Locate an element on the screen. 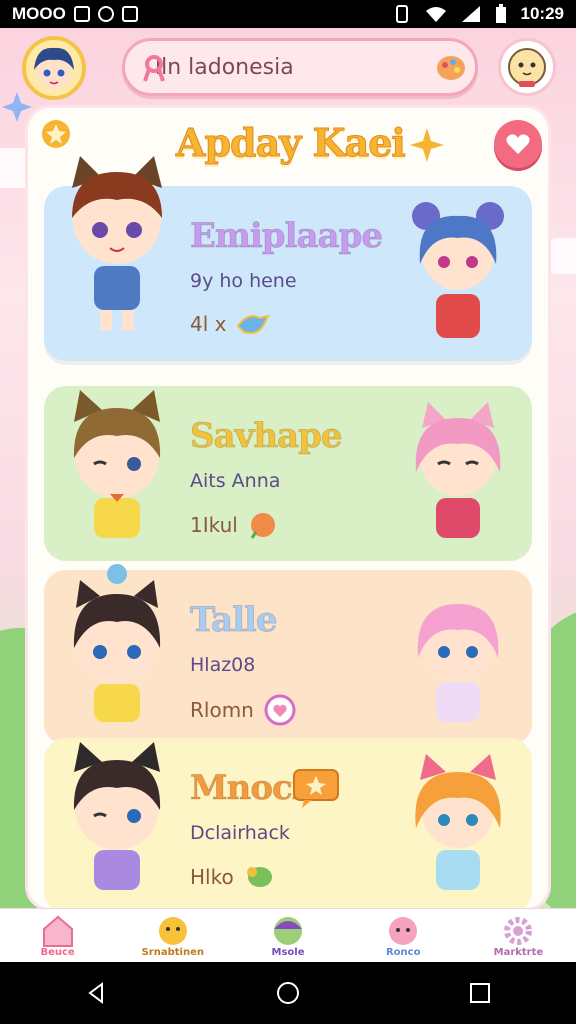 The image size is (576, 1024). character-card: Mnocik Dclairhack Hlko is located at coordinates (288, 823).